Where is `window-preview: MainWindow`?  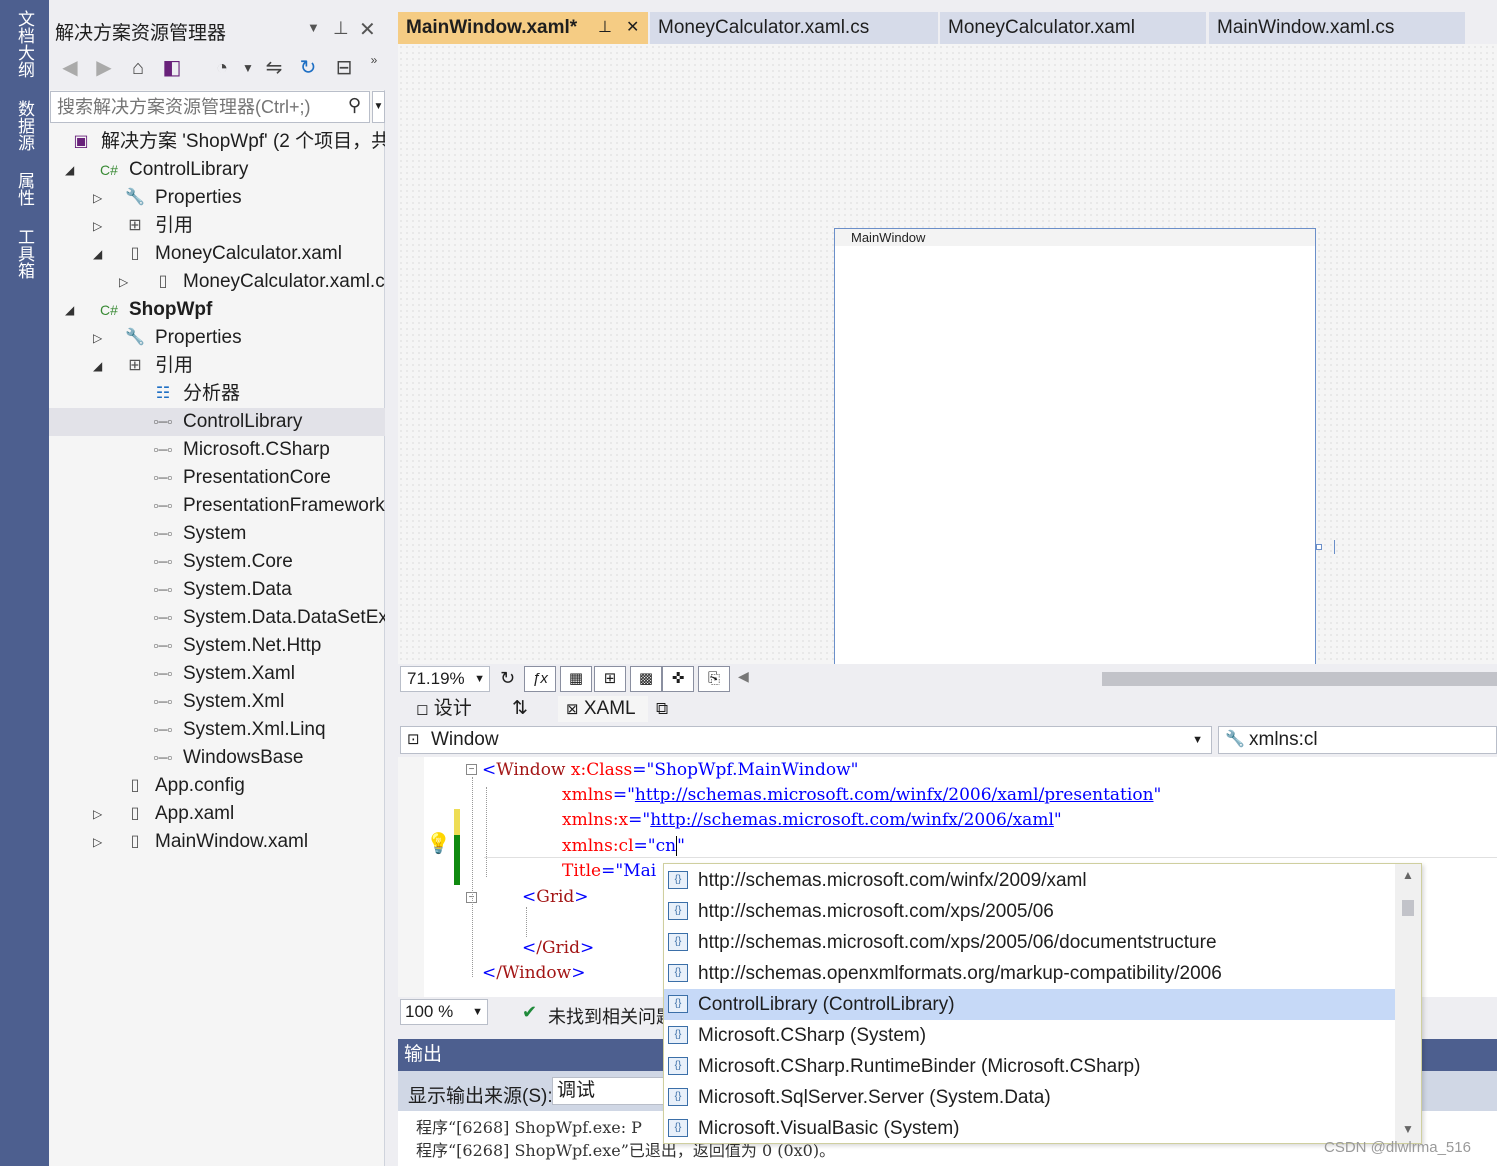 window-preview: MainWindow is located at coordinates (1075, 448).